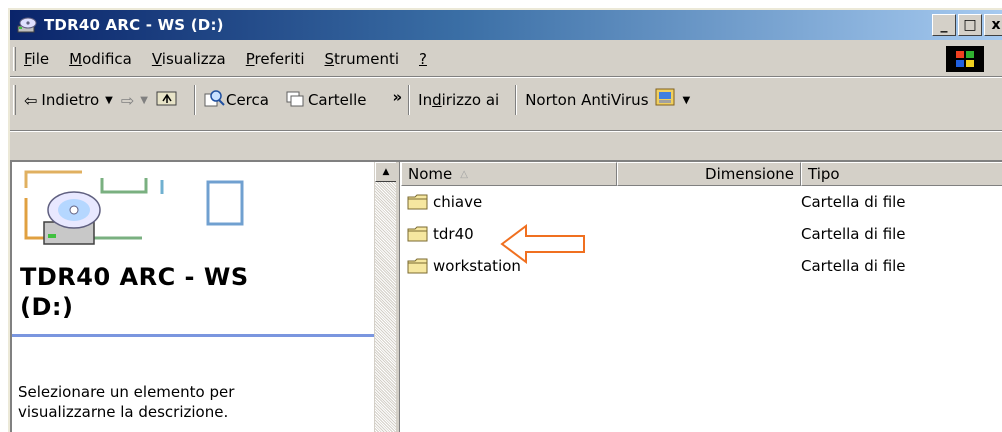 This screenshot has width=1002, height=432. What do you see at coordinates (901, 174) in the screenshot?
I see `column-header-type: Tipo` at bounding box center [901, 174].